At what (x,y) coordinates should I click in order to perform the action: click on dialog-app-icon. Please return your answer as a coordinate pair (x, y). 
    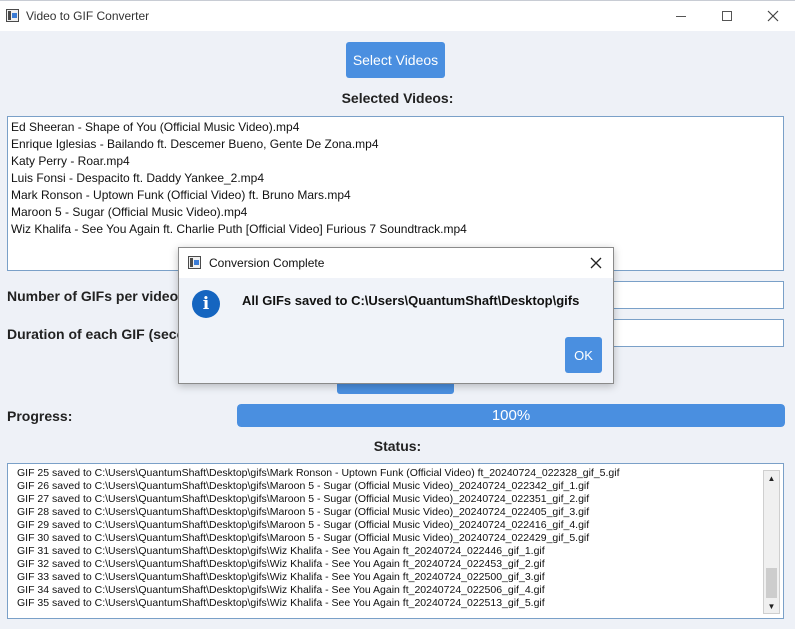
    Looking at the image, I should click on (194, 262).